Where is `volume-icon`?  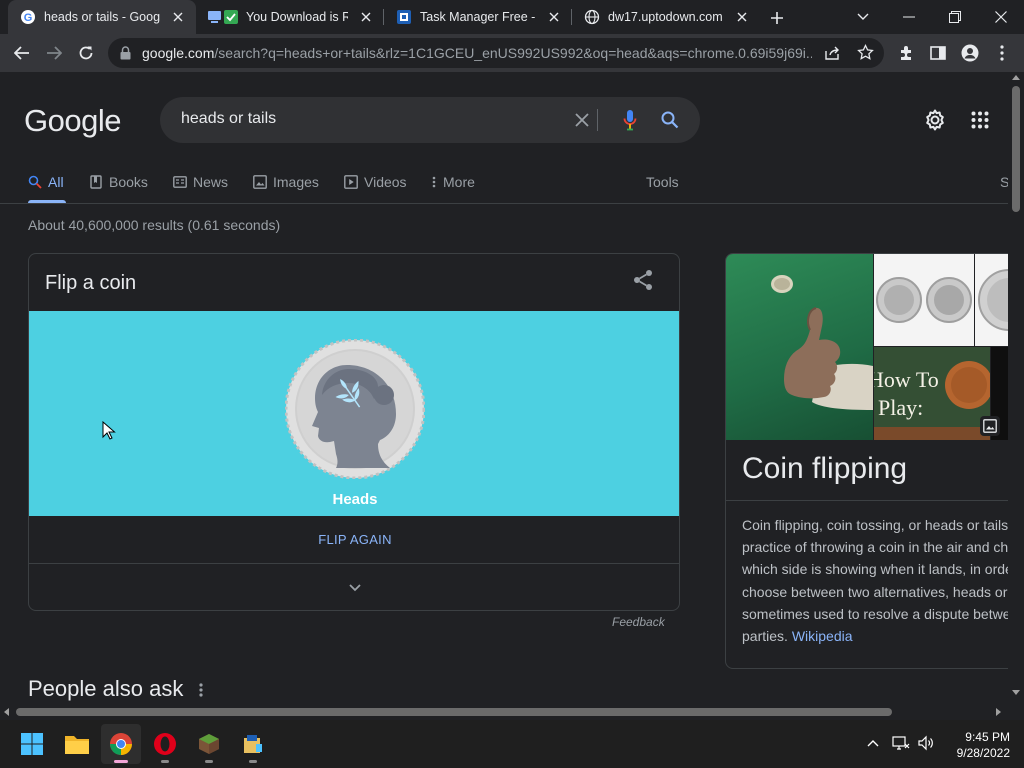 volume-icon is located at coordinates (926, 743).